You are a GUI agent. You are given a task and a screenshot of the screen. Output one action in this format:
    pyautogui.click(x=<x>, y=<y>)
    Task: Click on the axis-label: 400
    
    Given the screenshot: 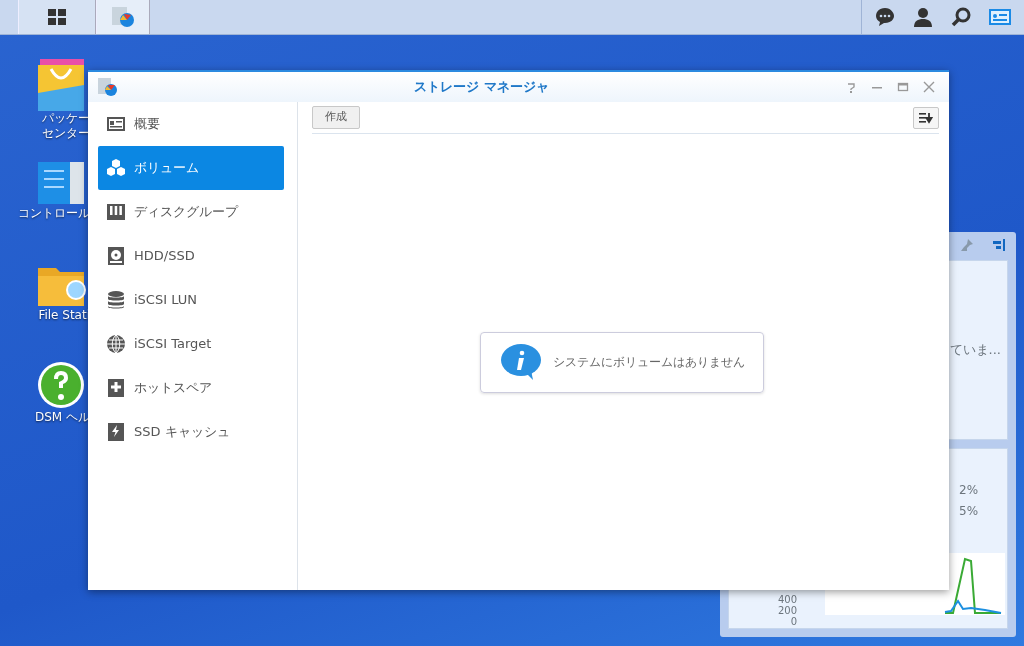 What is the action you would take?
    pyautogui.click(x=787, y=600)
    